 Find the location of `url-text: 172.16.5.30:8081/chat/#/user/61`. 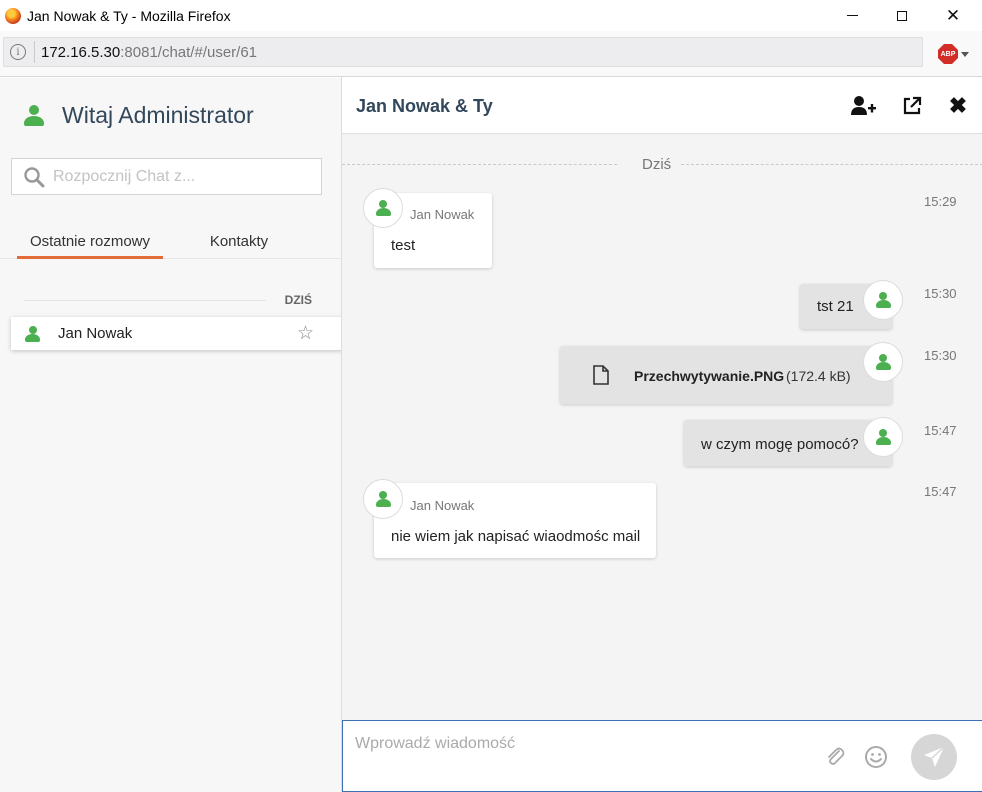

url-text: 172.16.5.30:8081/chat/#/user/61 is located at coordinates (149, 52).